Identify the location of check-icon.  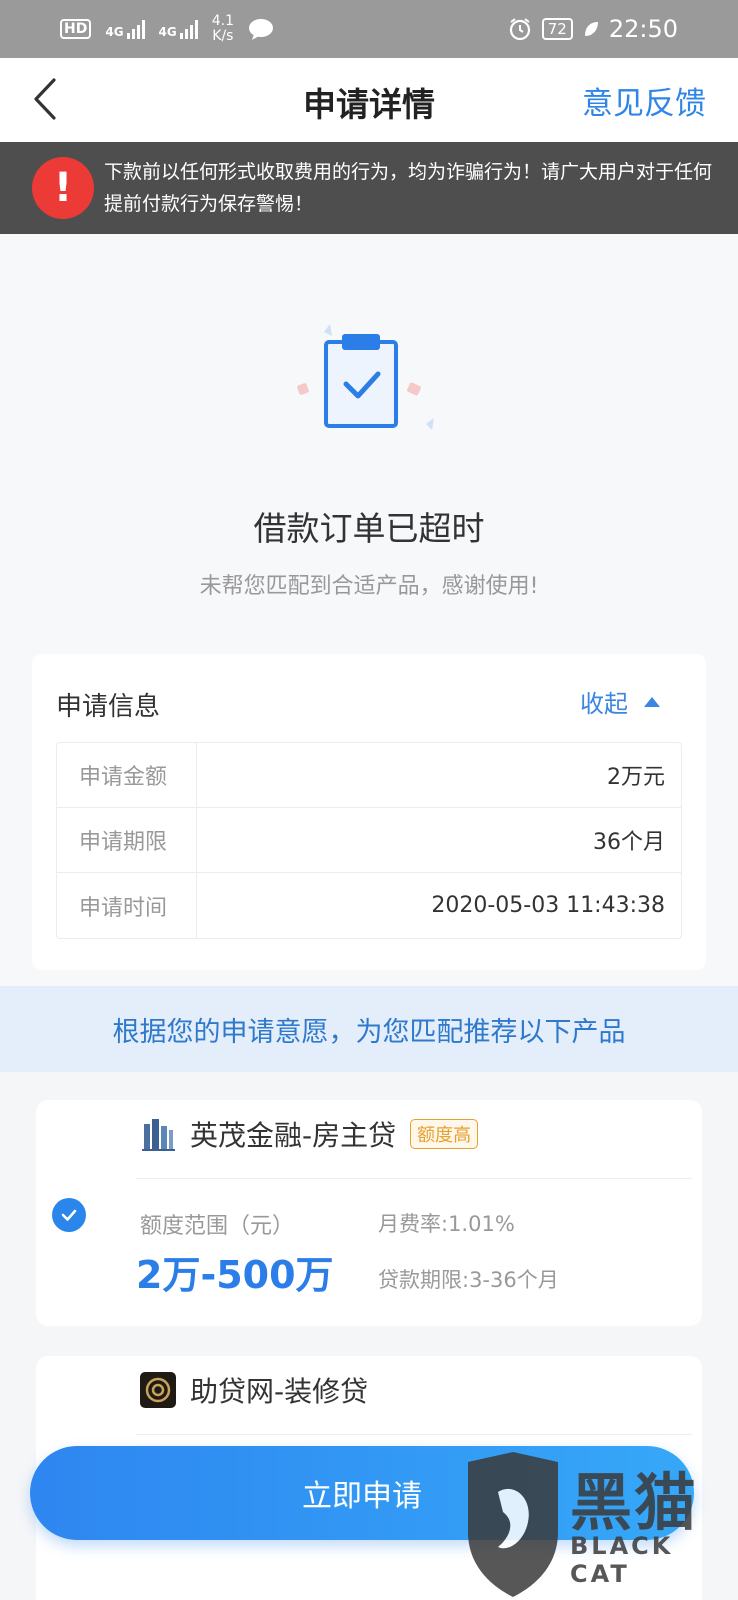
(69, 1215).